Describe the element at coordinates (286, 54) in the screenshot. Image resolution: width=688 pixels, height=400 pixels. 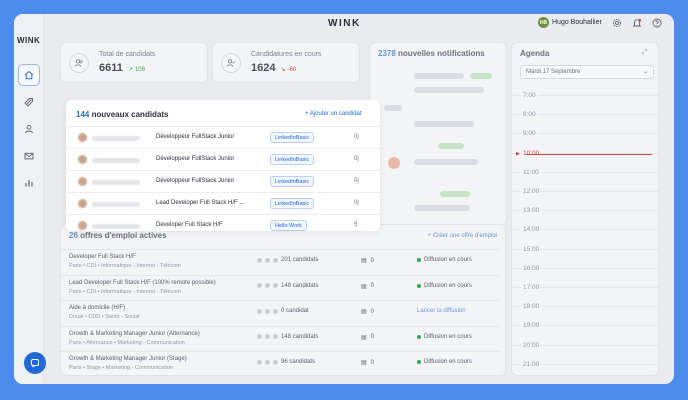
I see `stat-label: Candidatures en cours` at that location.